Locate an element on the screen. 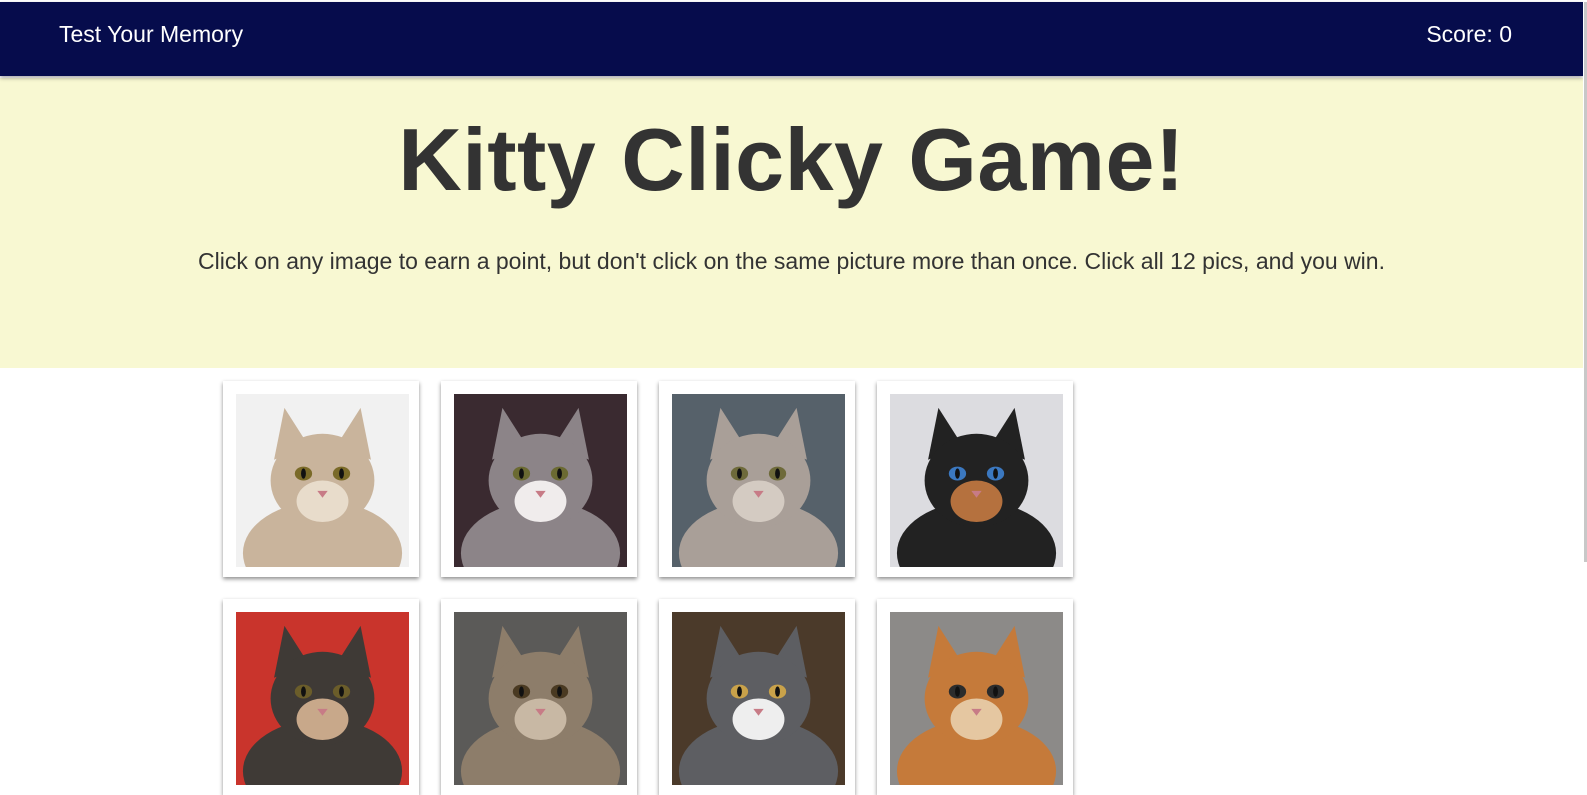  cat-photo-surprised-tabby-kitten is located at coordinates (540, 698).